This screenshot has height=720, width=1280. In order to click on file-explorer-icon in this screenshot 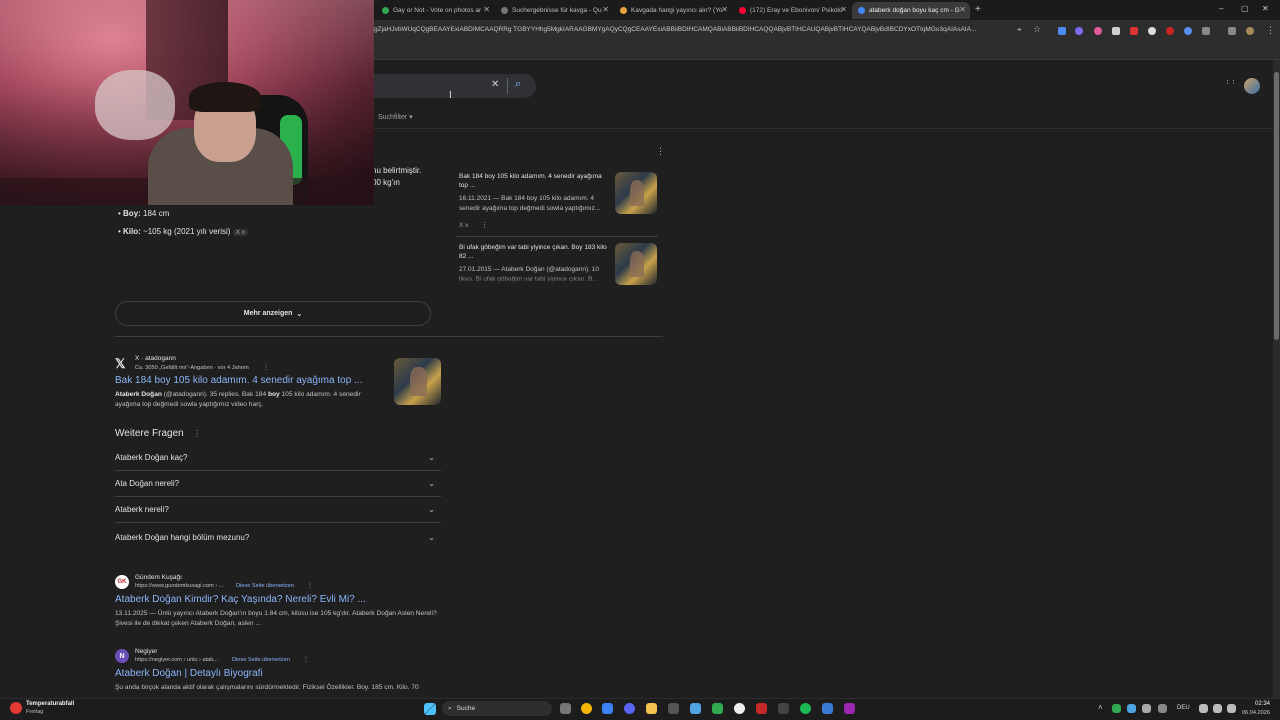, I will do `click(651, 708)`.